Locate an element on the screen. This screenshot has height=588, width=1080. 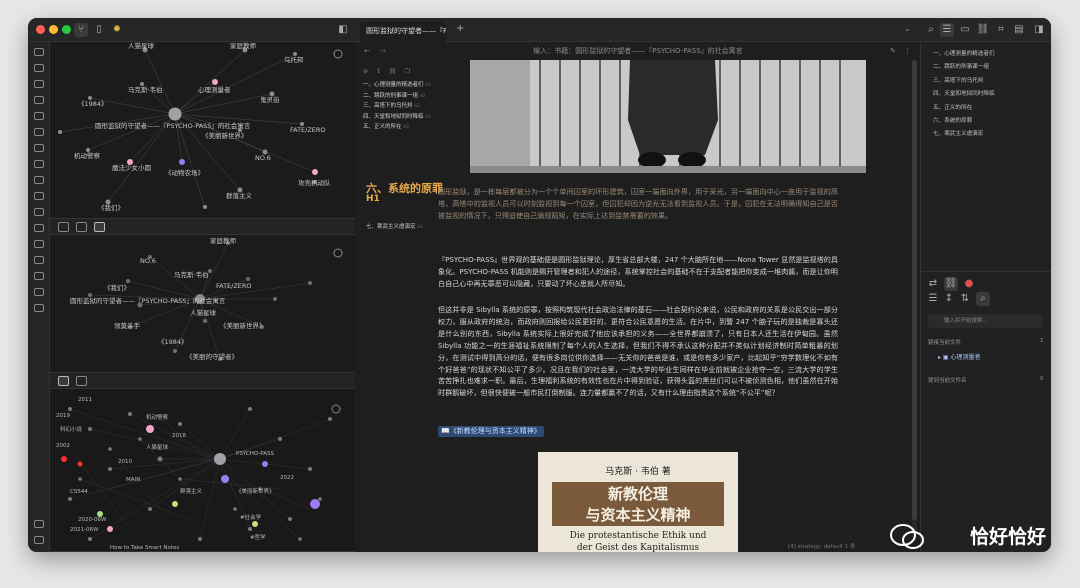
graph1-label: 魔法少女小圆 is located at coordinates (131, 167).